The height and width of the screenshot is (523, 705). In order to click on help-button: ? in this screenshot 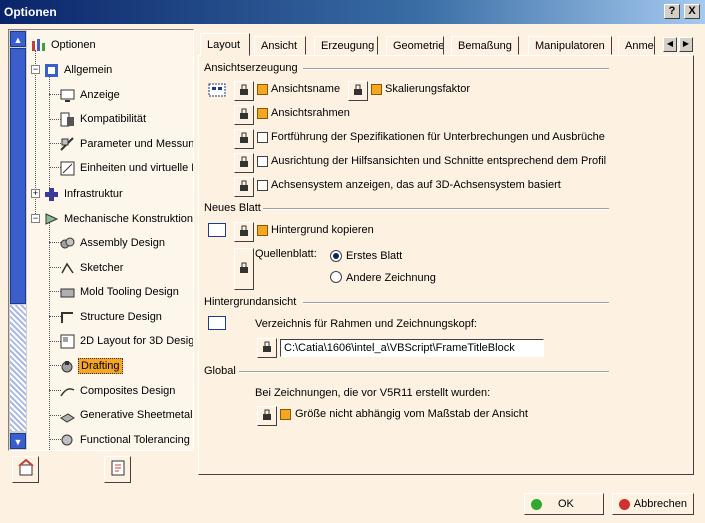, I will do `click(672, 11)`.